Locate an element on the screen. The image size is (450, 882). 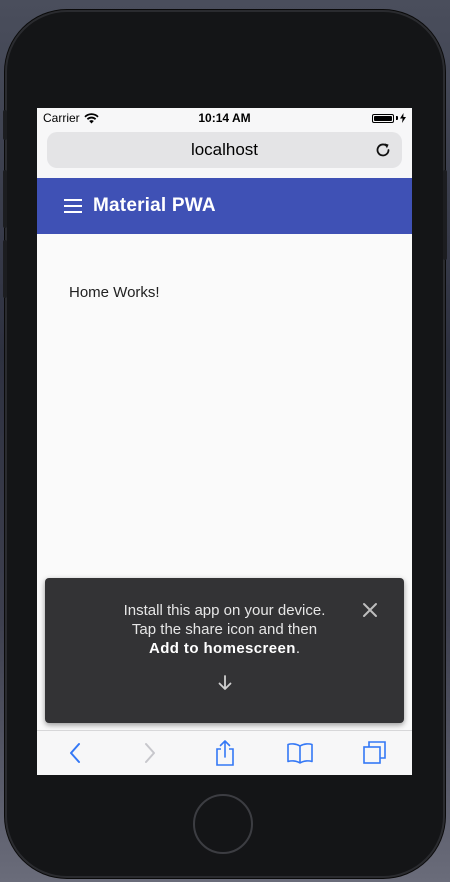
home-text: Home Works! is located at coordinates (114, 292).